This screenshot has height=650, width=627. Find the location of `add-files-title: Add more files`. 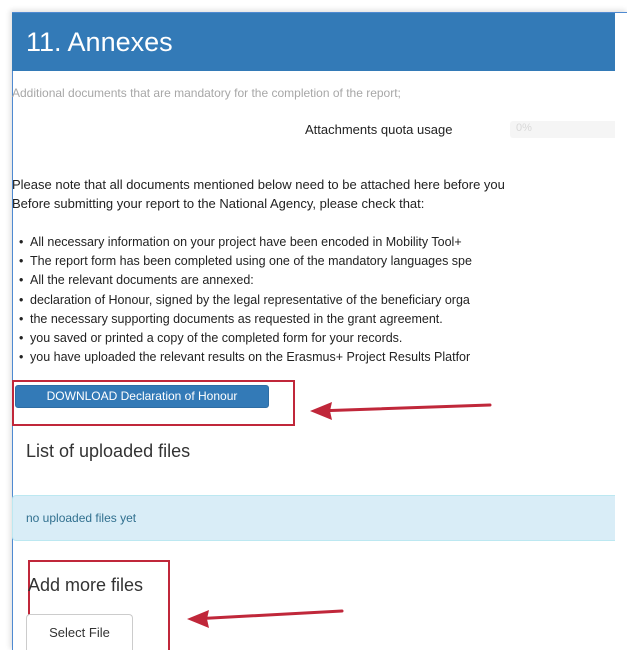

add-files-title: Add more files is located at coordinates (86, 585).